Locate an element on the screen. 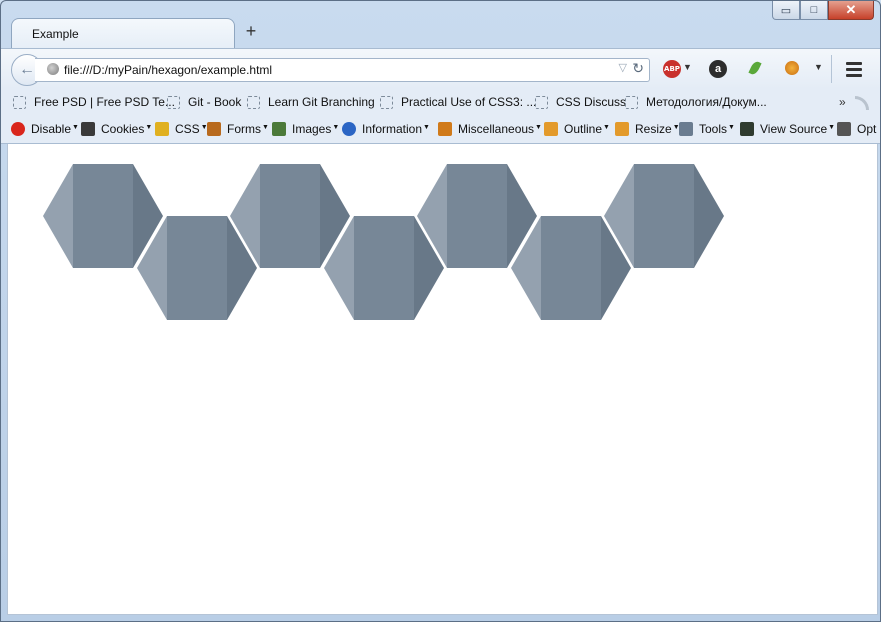 The height and width of the screenshot is (622, 881). disable-icon is located at coordinates (18, 129).